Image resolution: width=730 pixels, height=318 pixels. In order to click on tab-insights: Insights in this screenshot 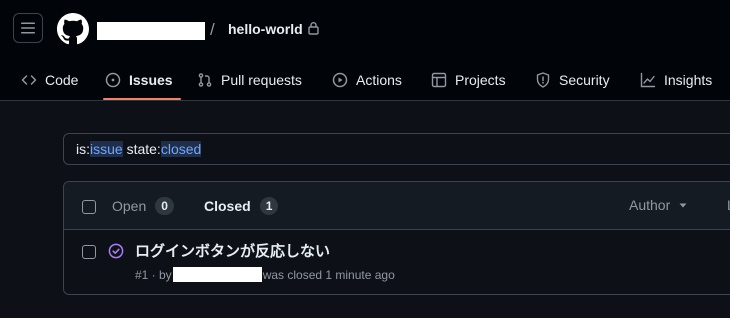, I will do `click(676, 80)`.